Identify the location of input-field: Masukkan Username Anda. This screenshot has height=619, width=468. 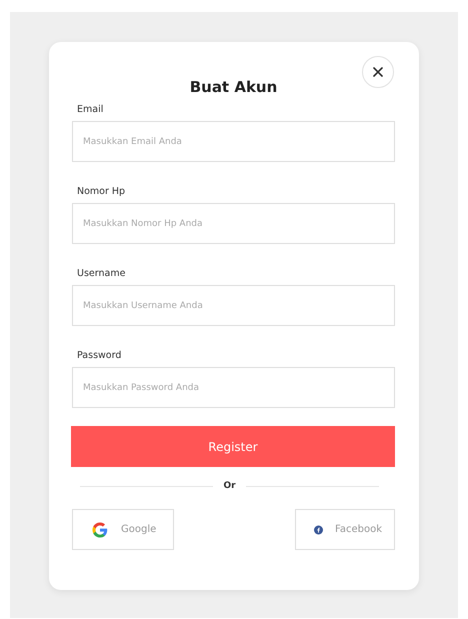
(233, 305).